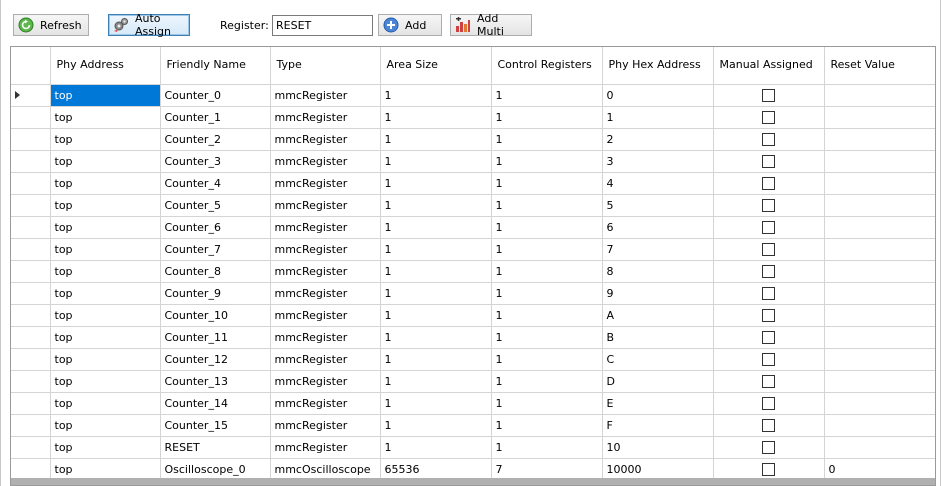  Describe the element at coordinates (215, 315) in the screenshot. I see `friendly-name-cell: Counter_10` at that location.